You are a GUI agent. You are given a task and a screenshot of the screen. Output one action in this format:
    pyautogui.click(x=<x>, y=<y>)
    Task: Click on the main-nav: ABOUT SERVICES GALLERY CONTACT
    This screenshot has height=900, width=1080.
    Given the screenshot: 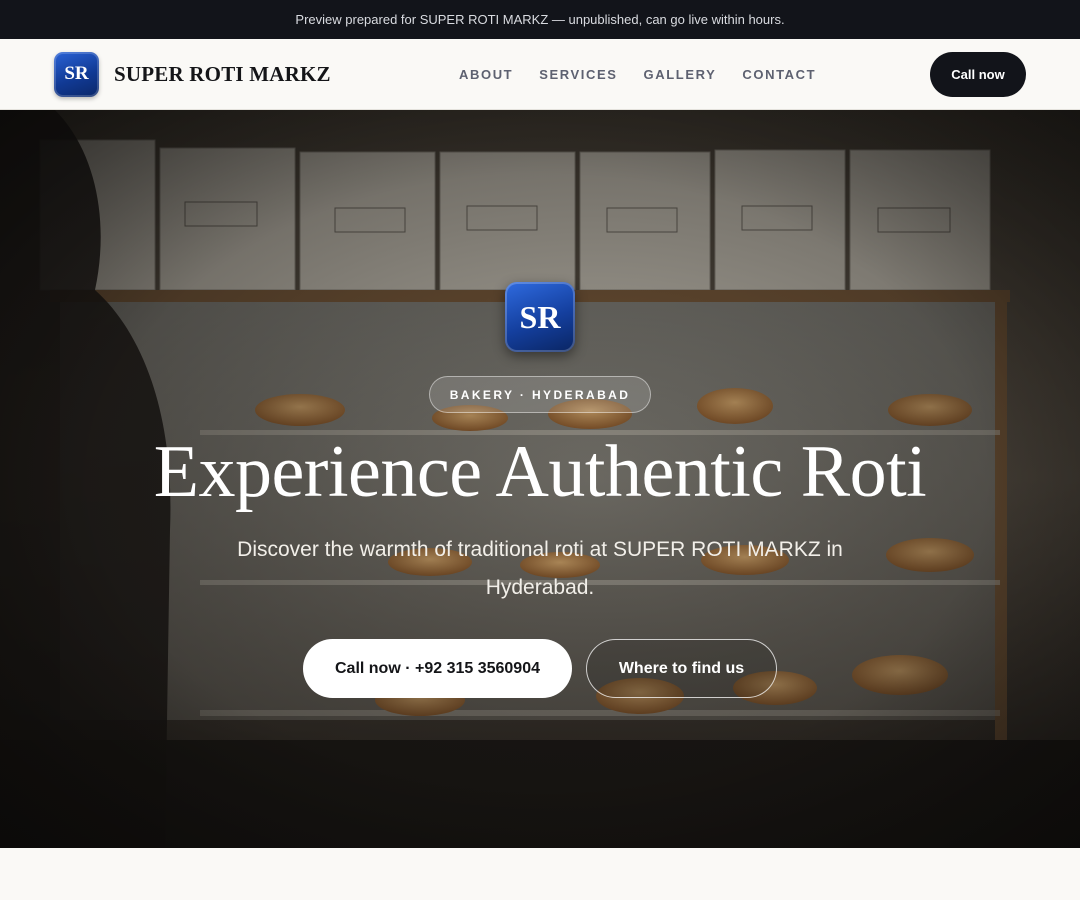 What is the action you would take?
    pyautogui.click(x=650, y=74)
    